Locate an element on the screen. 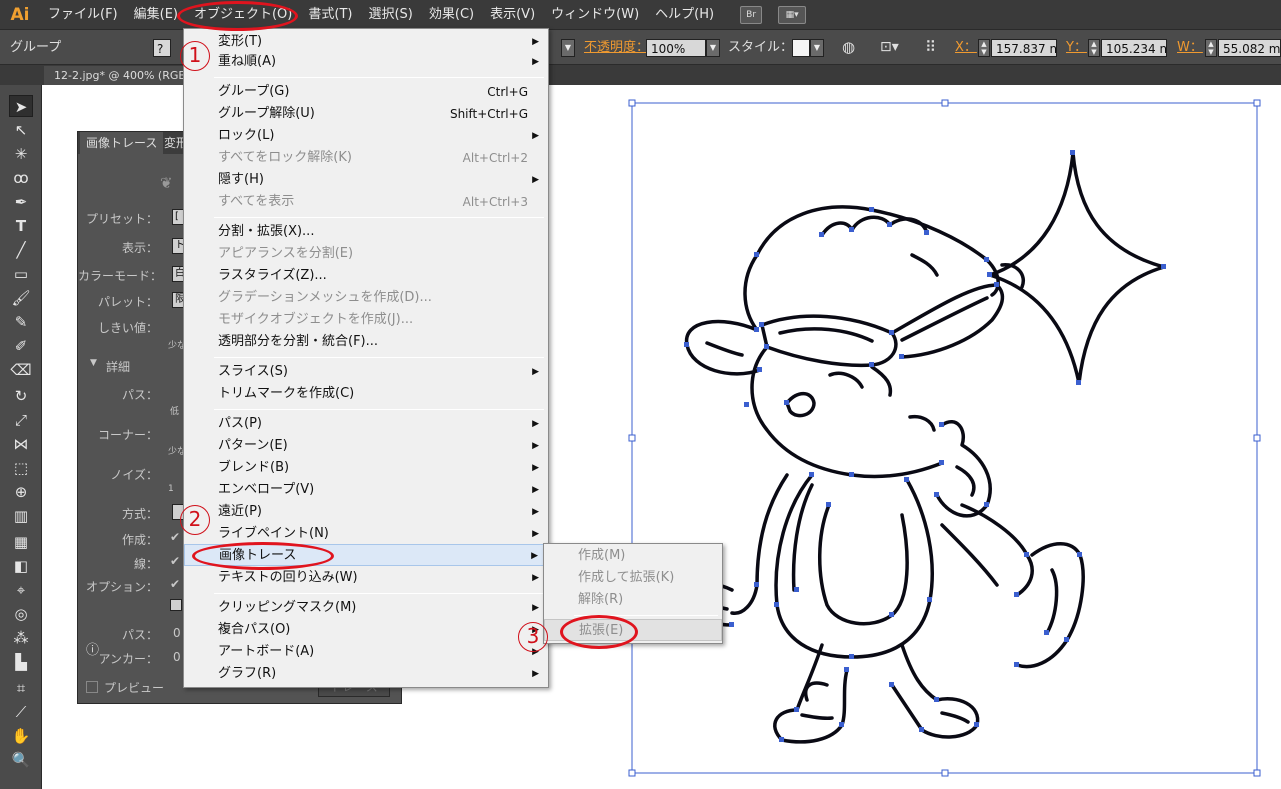 The height and width of the screenshot is (789, 1281). type-tool-icon: T is located at coordinates (21, 226).